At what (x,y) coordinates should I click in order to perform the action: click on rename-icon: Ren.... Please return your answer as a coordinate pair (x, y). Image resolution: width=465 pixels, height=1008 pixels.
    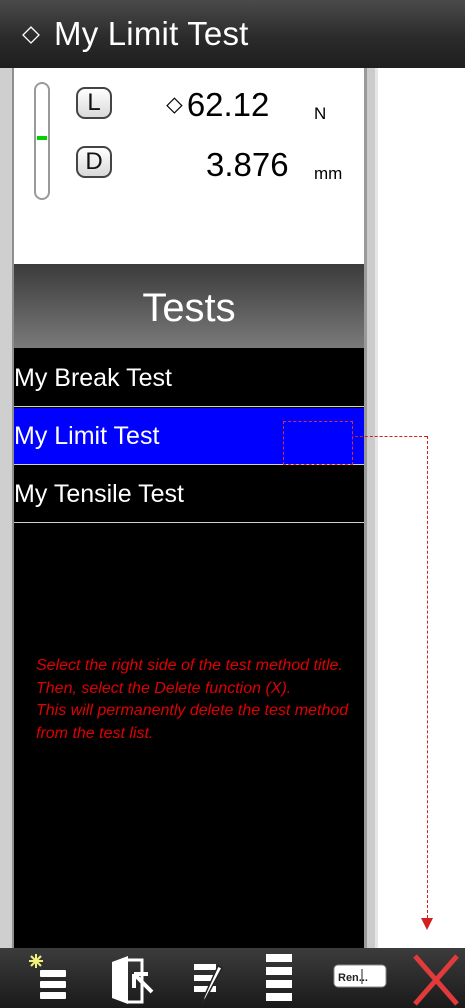
    Looking at the image, I should click on (360, 976).